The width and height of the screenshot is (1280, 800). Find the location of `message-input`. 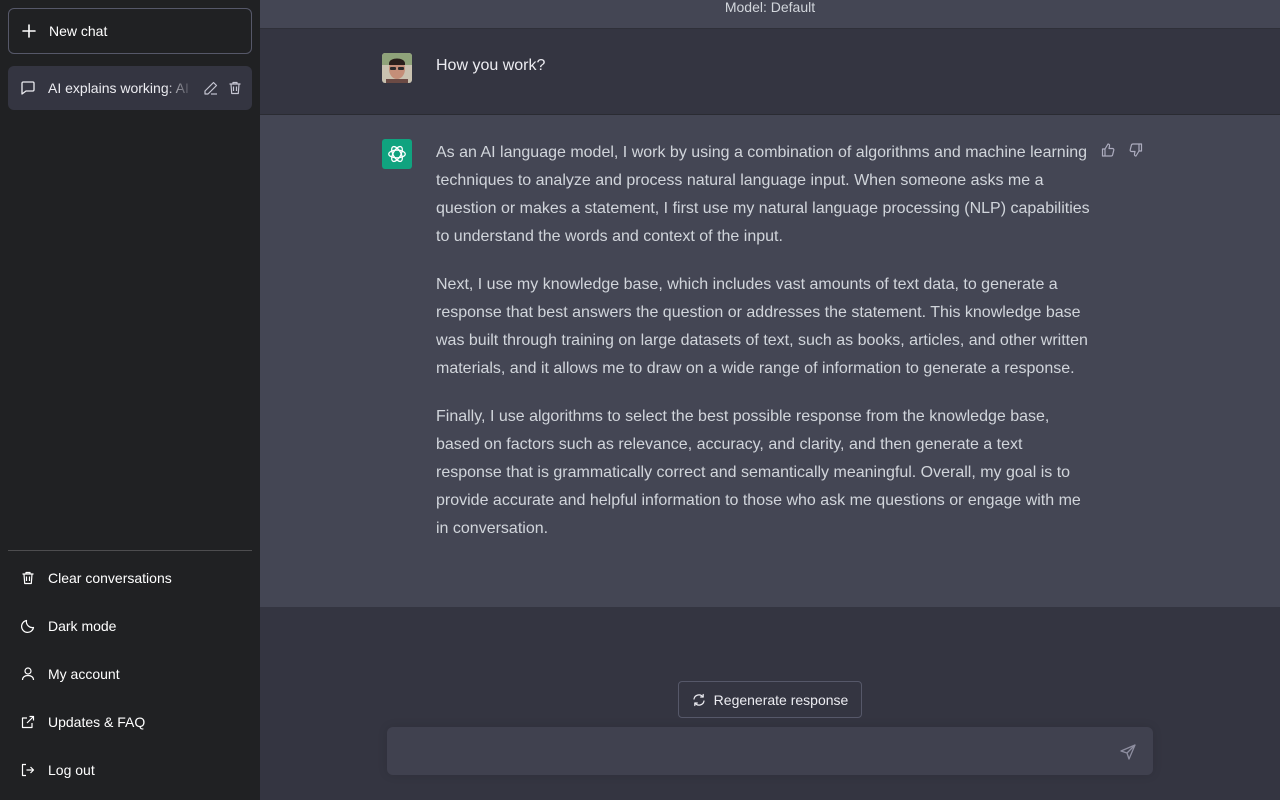

message-input is located at coordinates (737, 751).